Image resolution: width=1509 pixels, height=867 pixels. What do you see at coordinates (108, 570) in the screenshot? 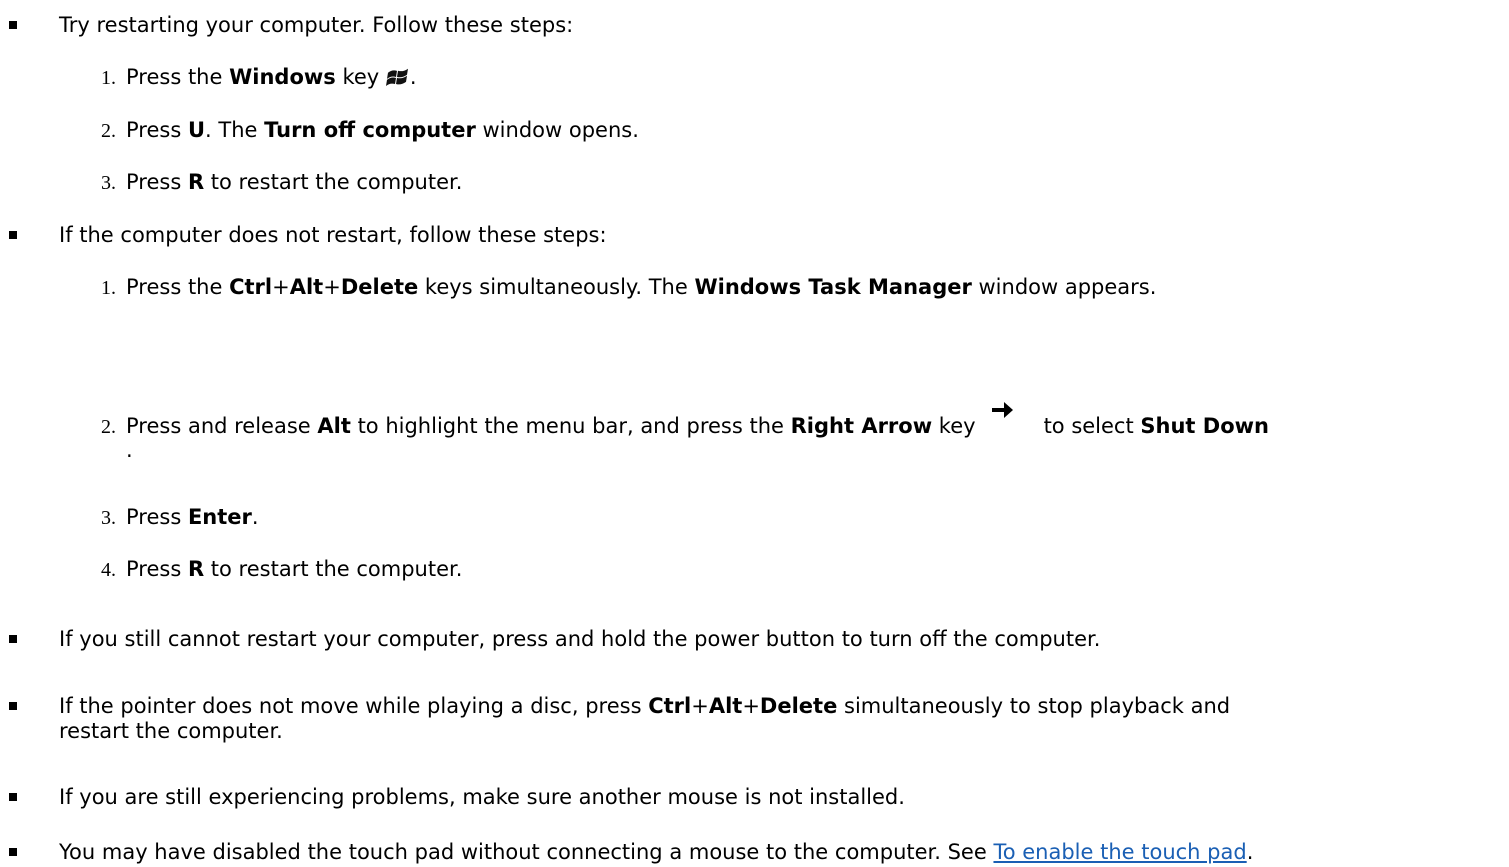
I see `step-number: 4.` at bounding box center [108, 570].